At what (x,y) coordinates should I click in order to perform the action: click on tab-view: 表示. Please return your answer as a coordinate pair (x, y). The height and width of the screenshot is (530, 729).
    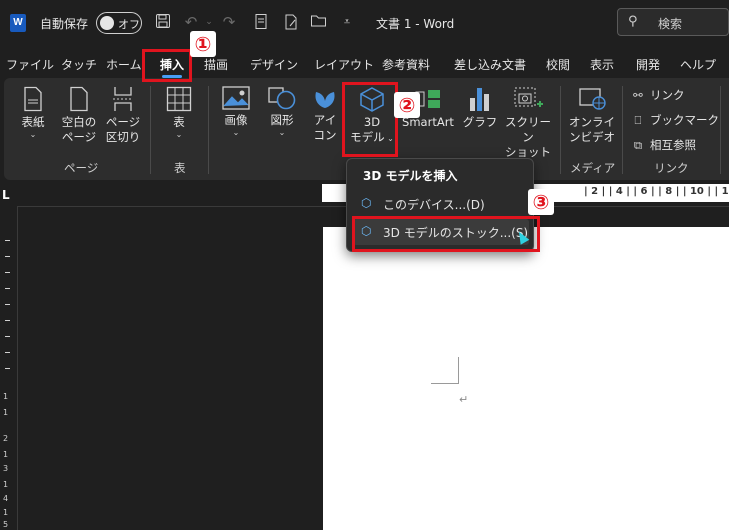
    Looking at the image, I should click on (602, 64).